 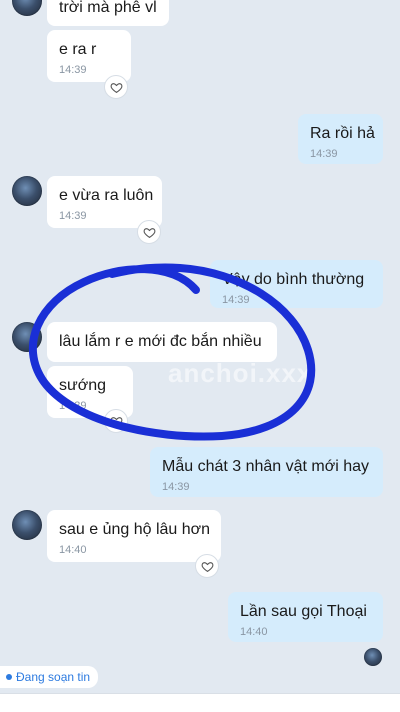 I want to click on message-bubble-outgoing: Lần sau gọi Thoại 14:40, so click(x=305, y=617).